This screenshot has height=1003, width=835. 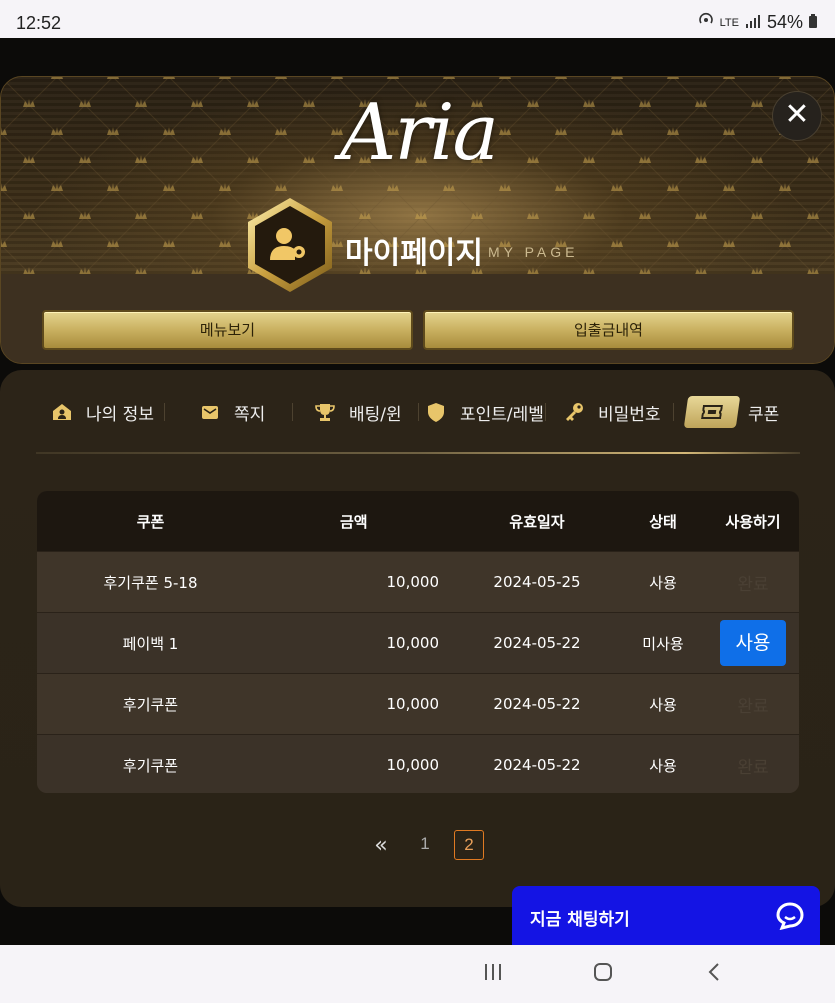 I want to click on tab-bar: 나의 정보 쪽지 배팅/윈 포인트/레벨 비밀번호 쿠폰, so click(x=420, y=412).